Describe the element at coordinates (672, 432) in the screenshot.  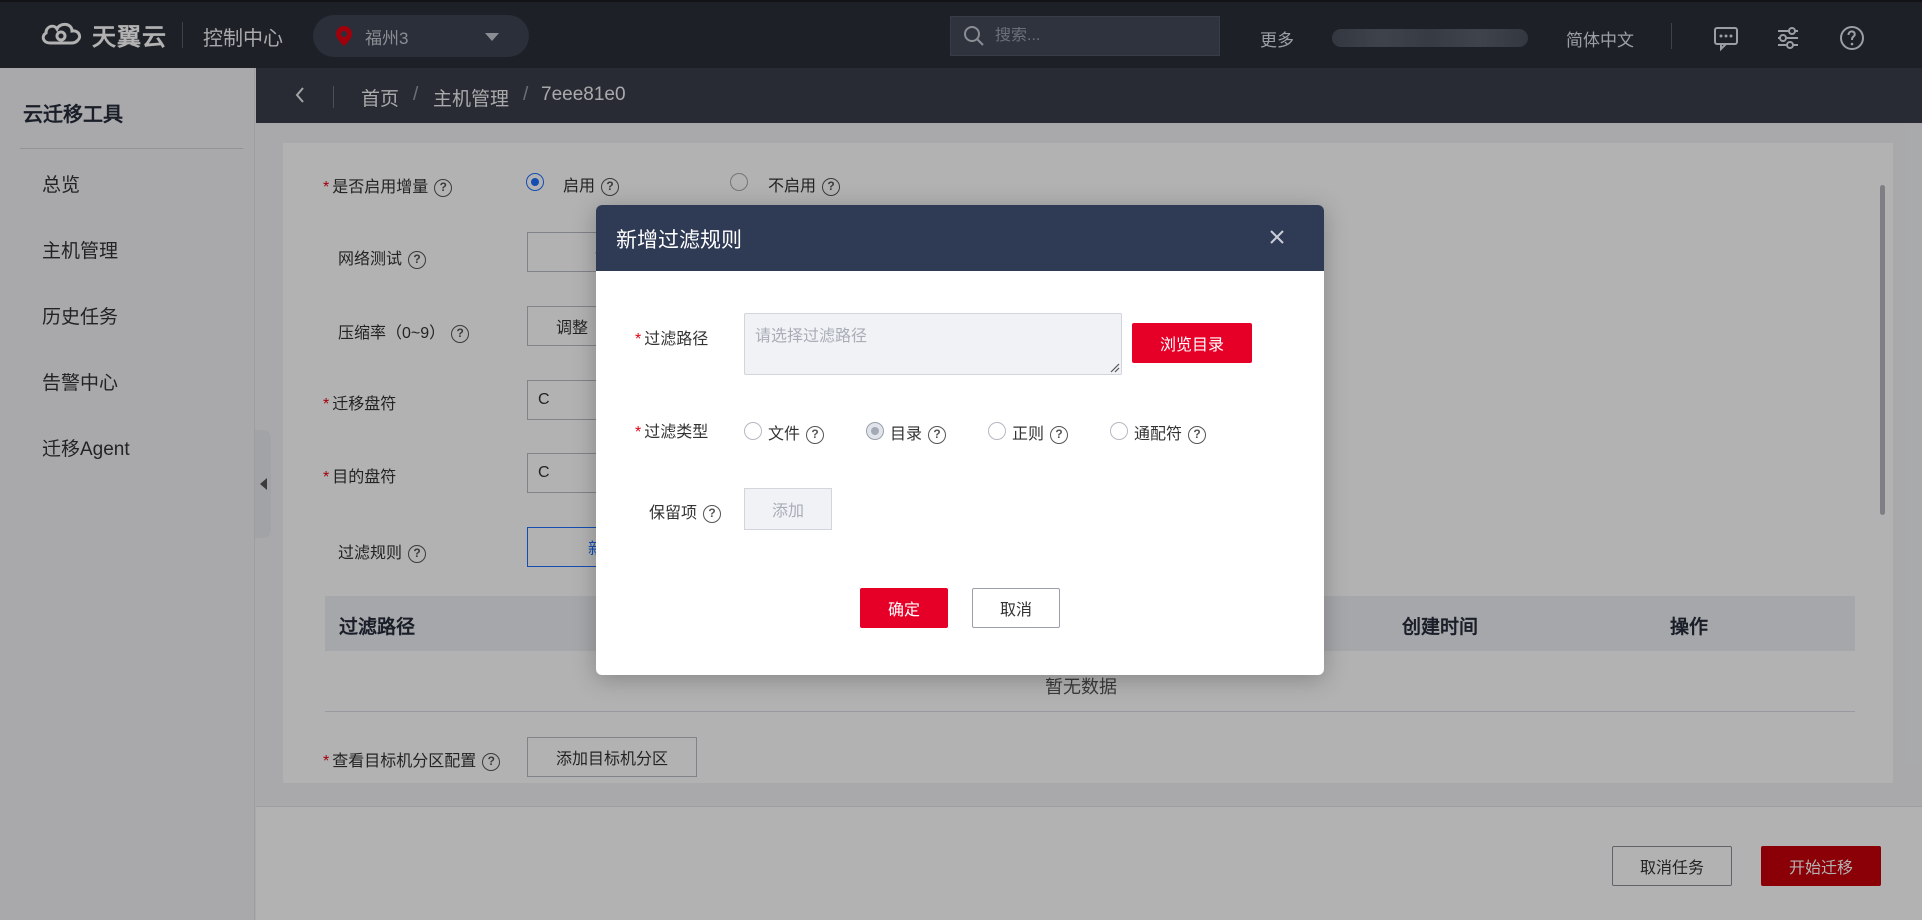
I see `filter-type-label: * 过滤类型` at that location.